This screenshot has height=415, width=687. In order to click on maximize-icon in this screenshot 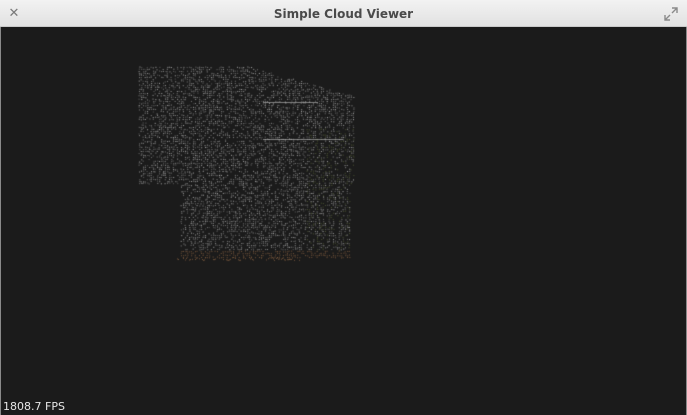, I will do `click(671, 14)`.